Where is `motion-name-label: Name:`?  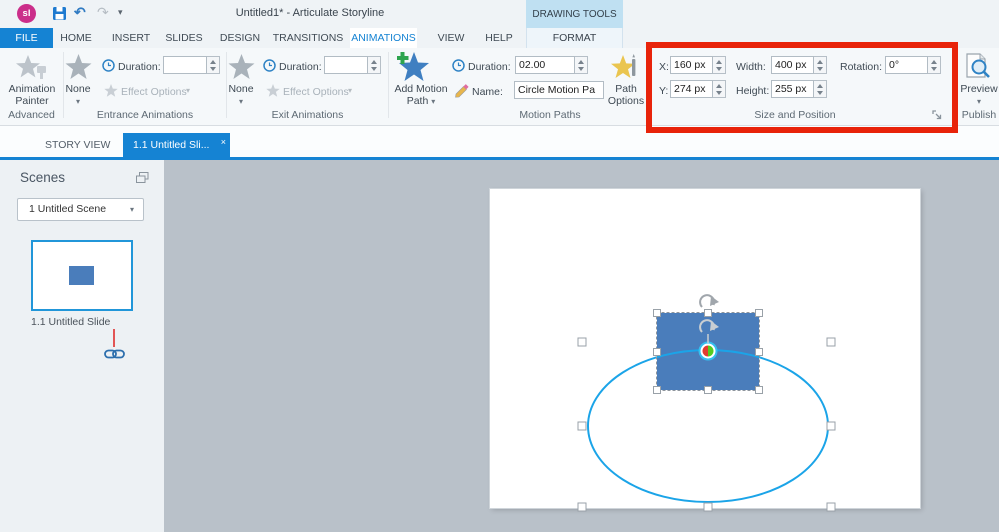 motion-name-label: Name: is located at coordinates (487, 92).